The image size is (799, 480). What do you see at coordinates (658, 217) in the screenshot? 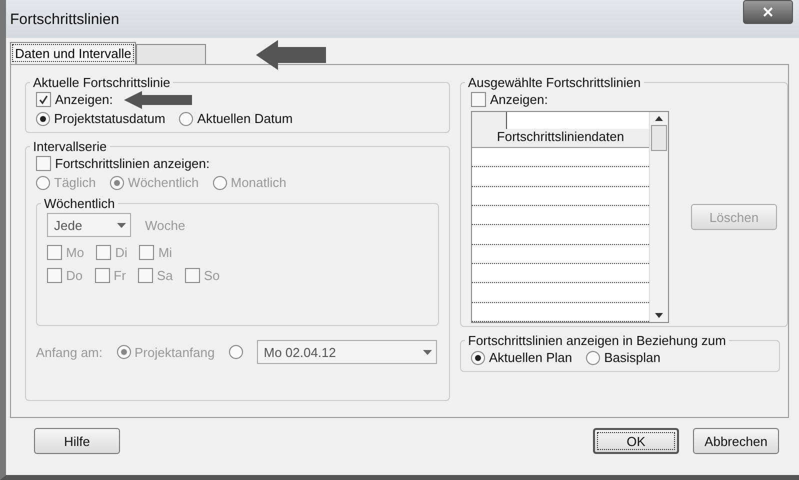
I see `scrollbar` at bounding box center [658, 217].